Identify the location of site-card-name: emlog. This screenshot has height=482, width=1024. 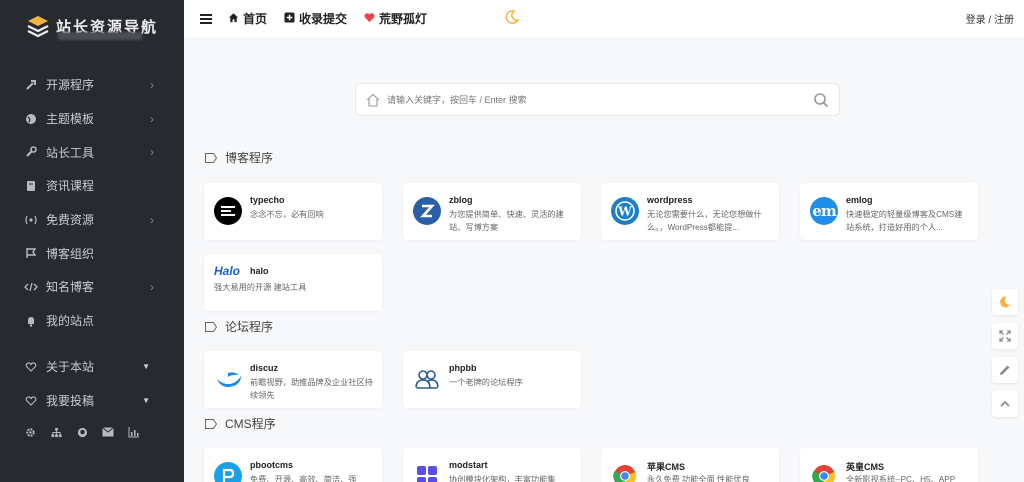
(859, 200).